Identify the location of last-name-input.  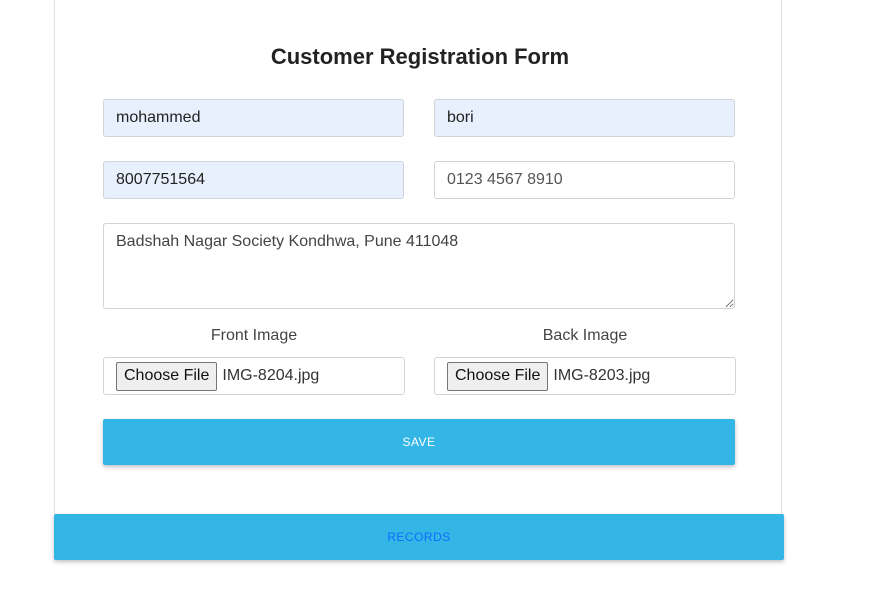
(584, 118).